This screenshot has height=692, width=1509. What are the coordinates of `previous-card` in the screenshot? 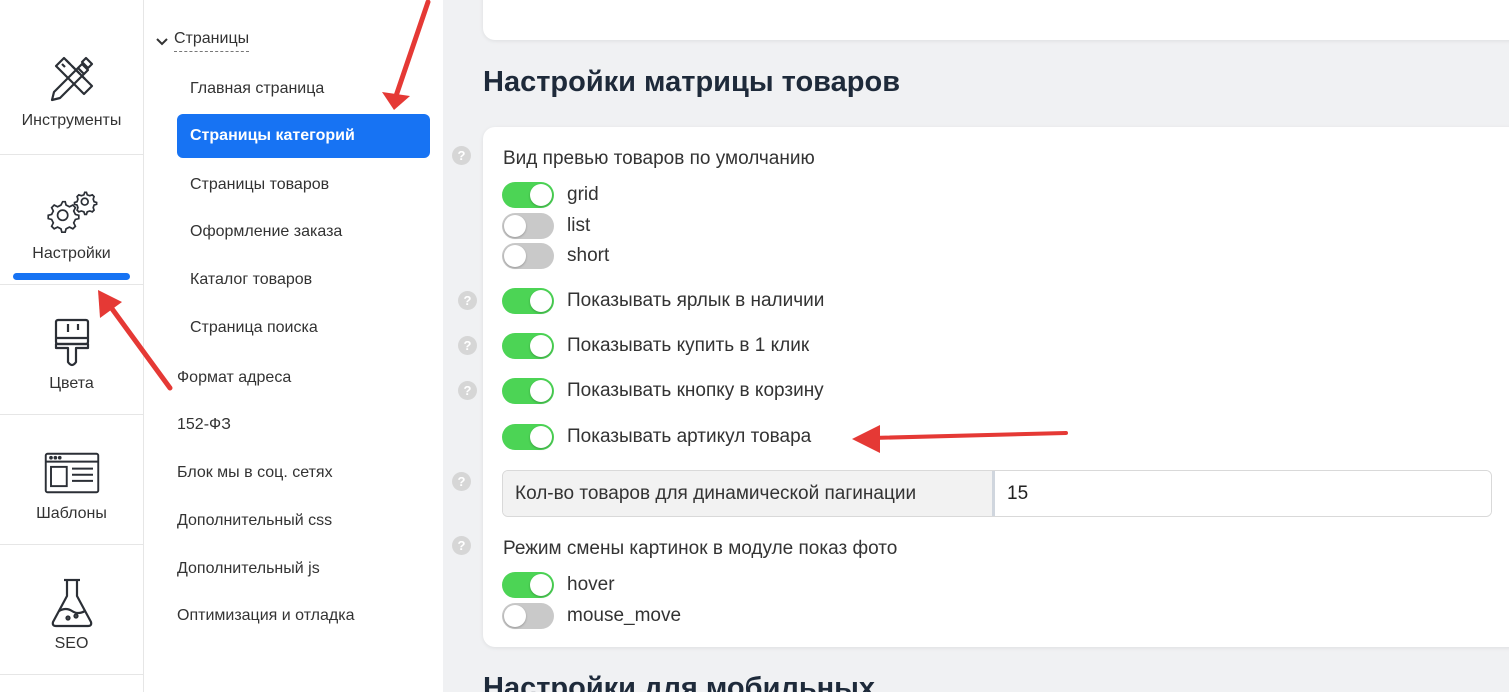 It's located at (996, 20).